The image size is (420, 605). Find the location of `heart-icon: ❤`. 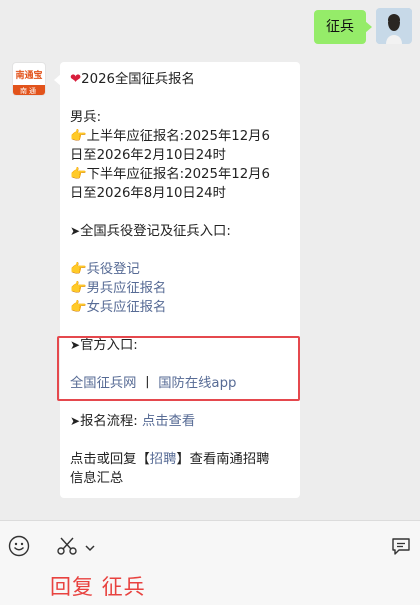

heart-icon: ❤ is located at coordinates (76, 79).